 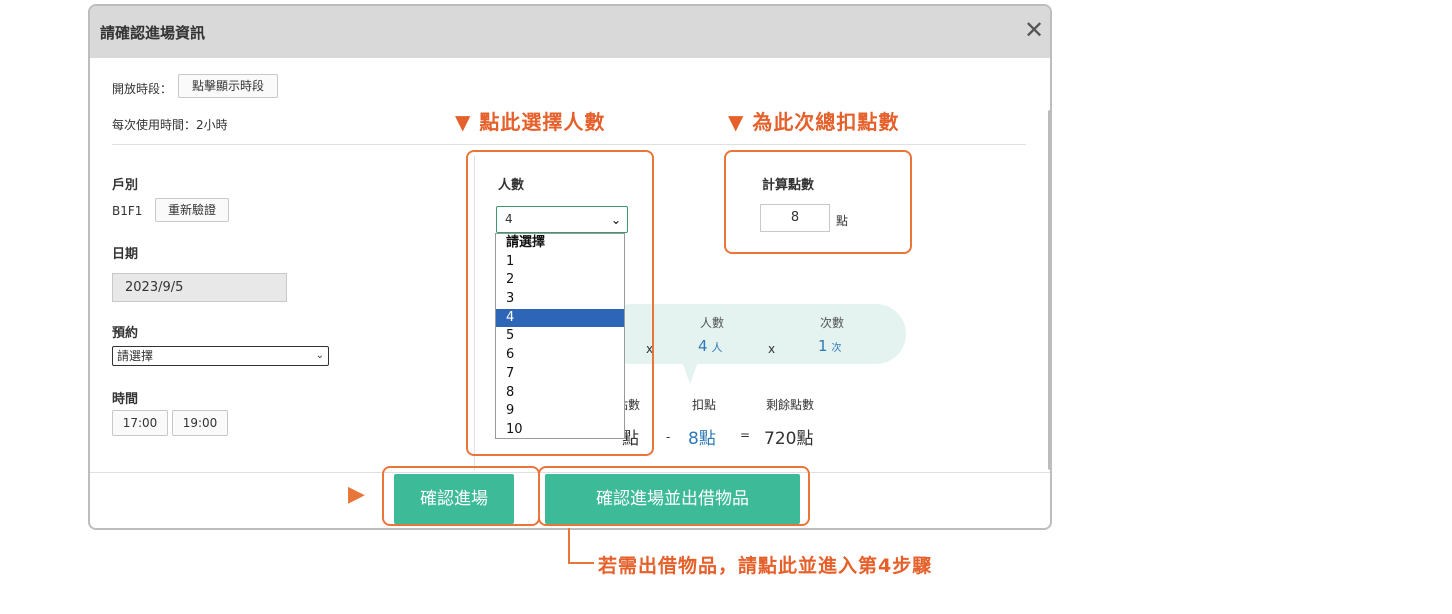 What do you see at coordinates (125, 254) in the screenshot?
I see `date-label: 日期` at bounding box center [125, 254].